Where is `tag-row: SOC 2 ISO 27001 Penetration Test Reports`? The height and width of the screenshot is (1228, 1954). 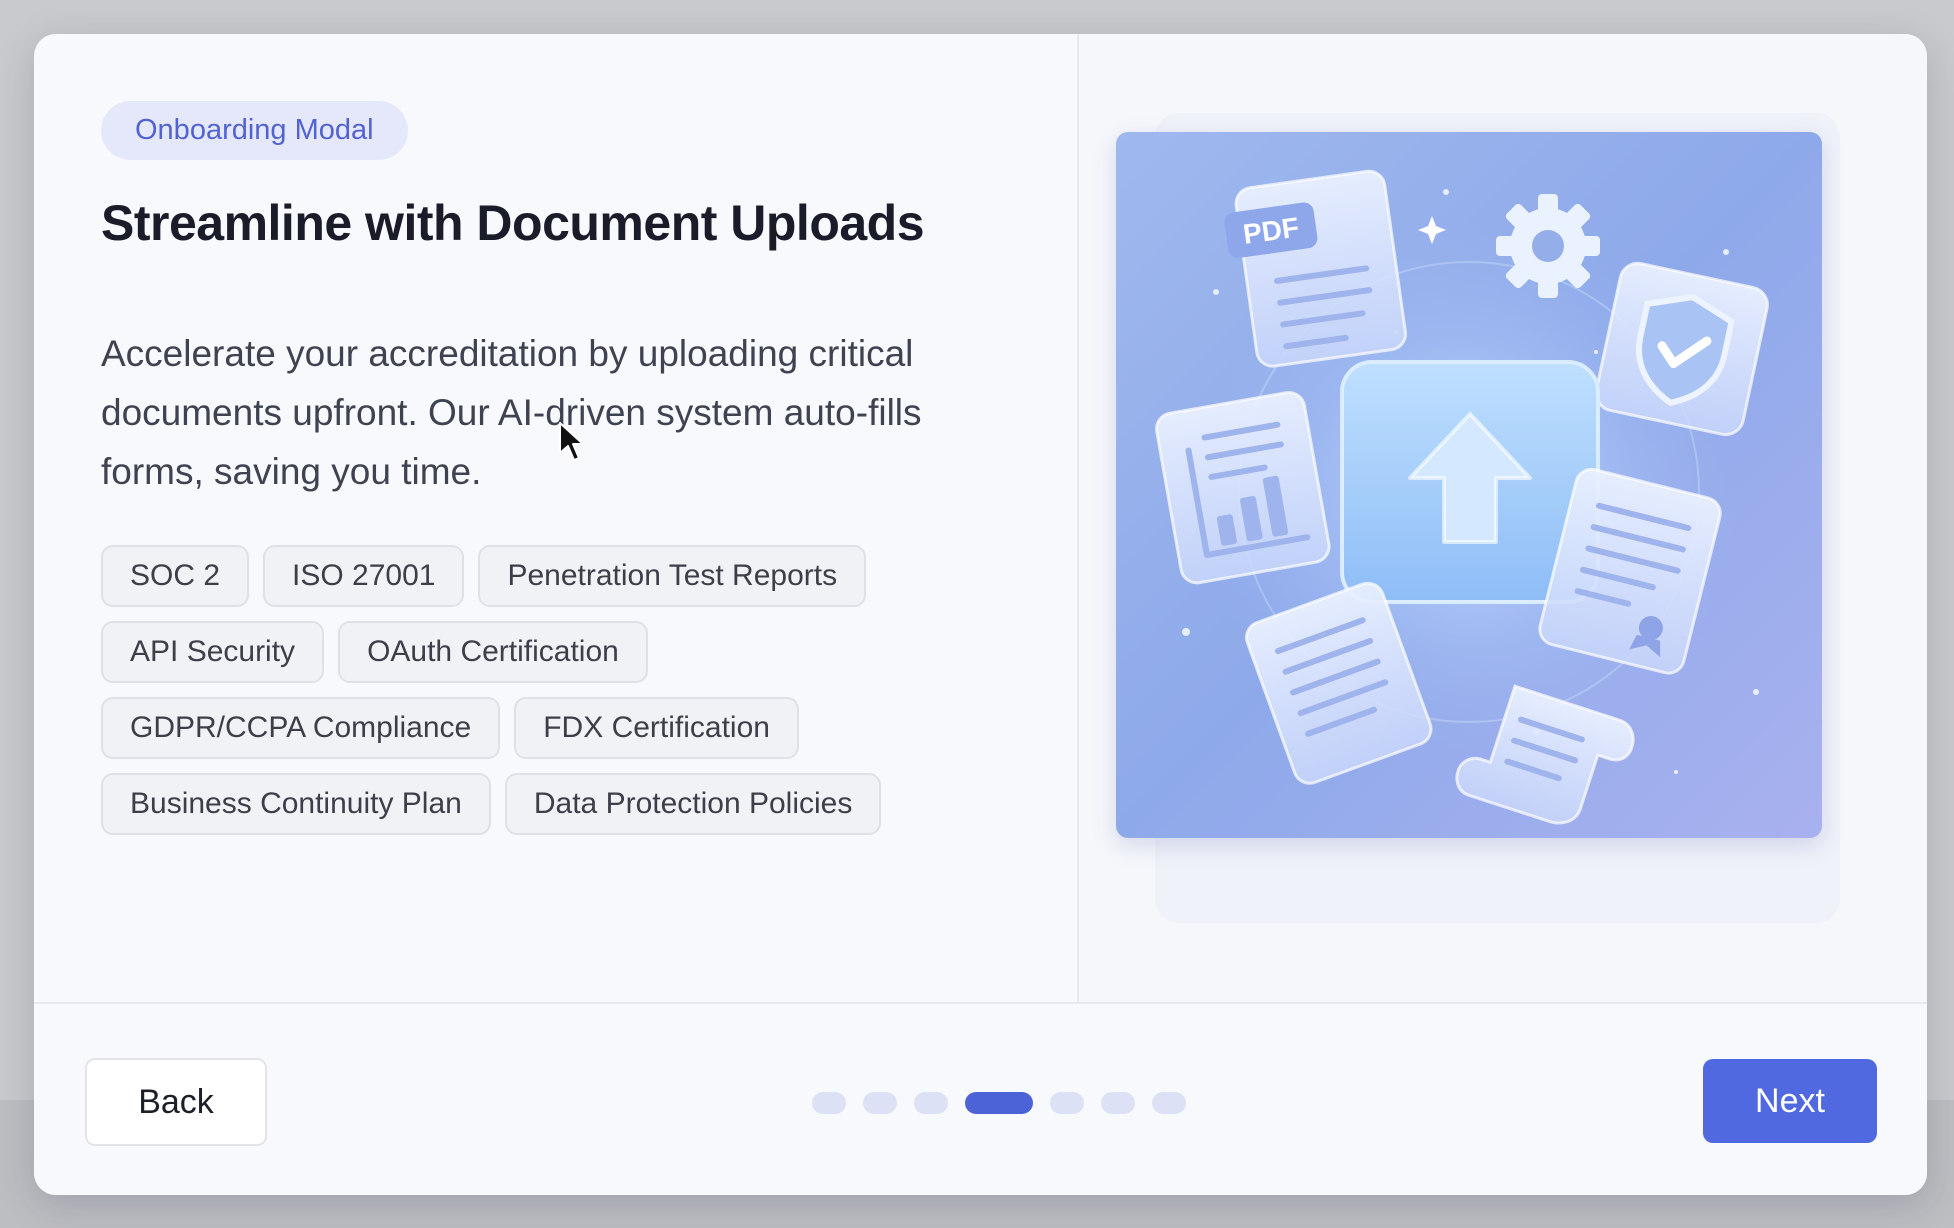 tag-row: SOC 2 ISO 27001 Penetration Test Reports is located at coordinates (561, 576).